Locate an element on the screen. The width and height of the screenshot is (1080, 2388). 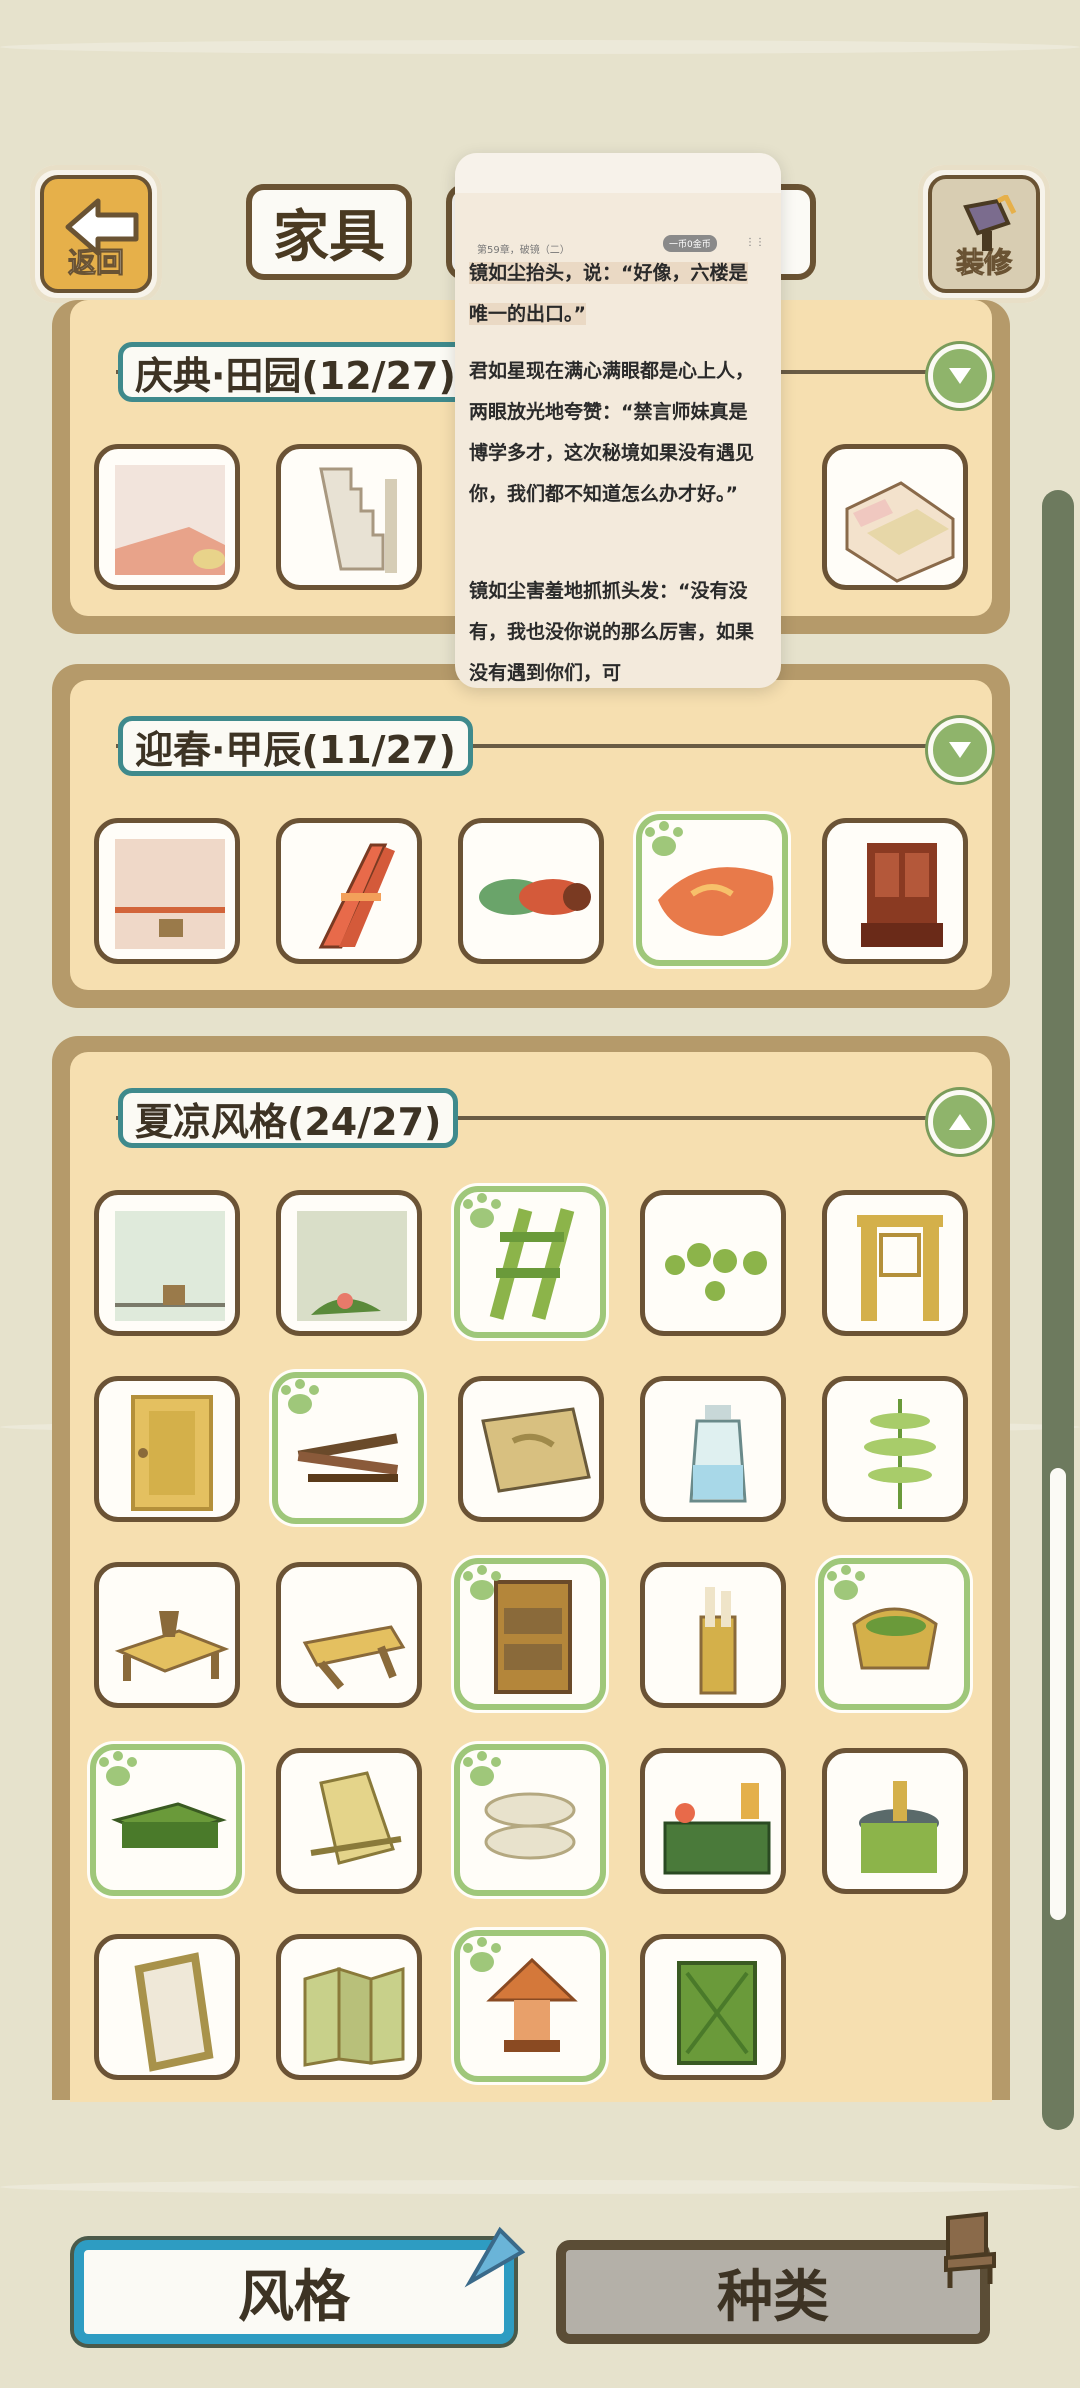
bamboo-leaves-icon is located at coordinates (900, 1454).